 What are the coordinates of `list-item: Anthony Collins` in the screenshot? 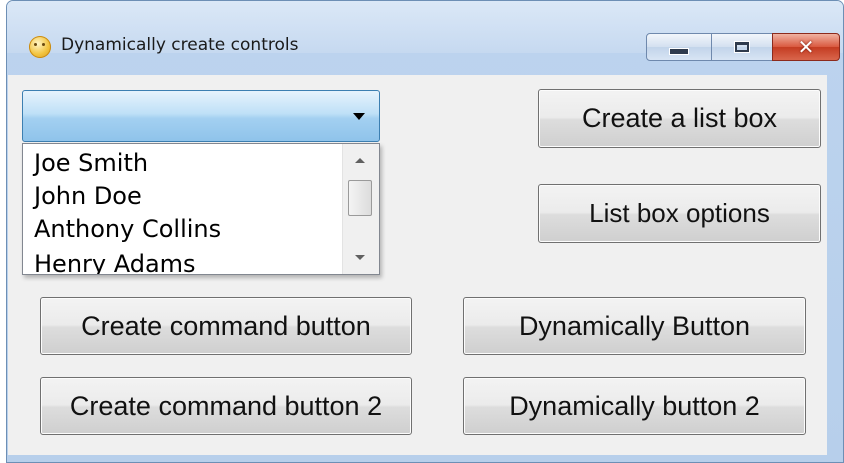 It's located at (127, 229).